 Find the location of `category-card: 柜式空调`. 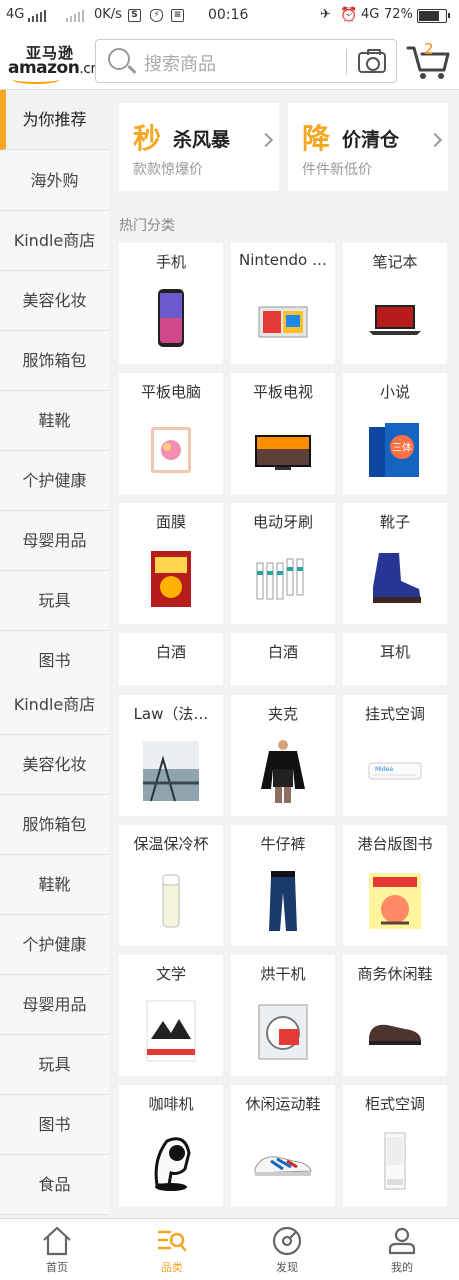

category-card: 柜式空调 is located at coordinates (395, 1145).